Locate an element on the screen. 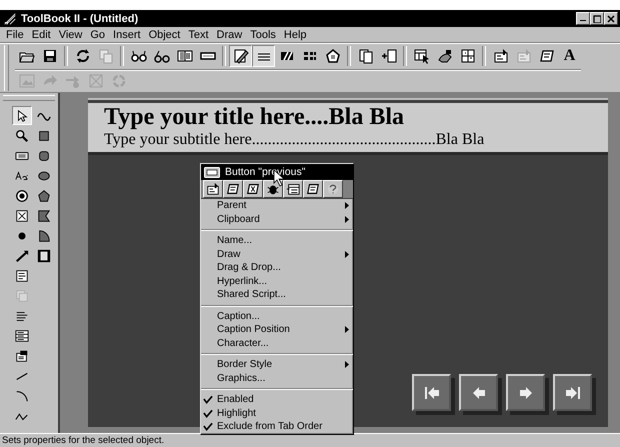 The image size is (620, 447). polygon-icon is located at coordinates (44, 215).